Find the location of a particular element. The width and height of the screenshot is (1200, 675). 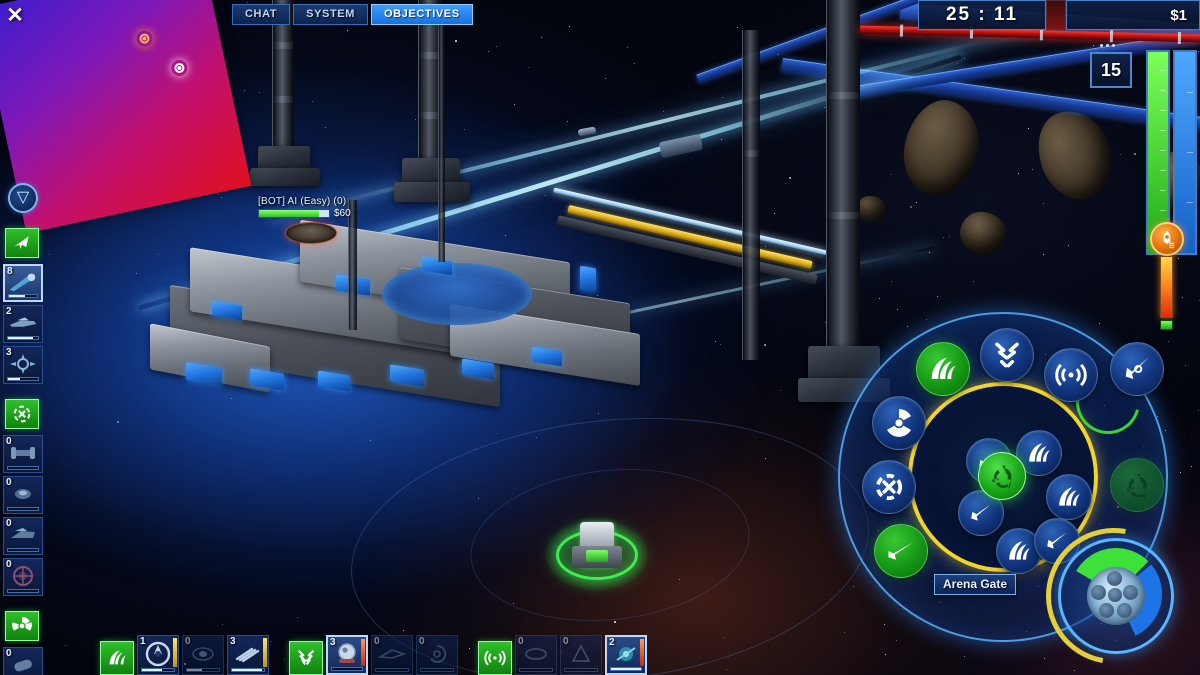

toolbar-slot-thruster: 1 is located at coordinates (158, 655).